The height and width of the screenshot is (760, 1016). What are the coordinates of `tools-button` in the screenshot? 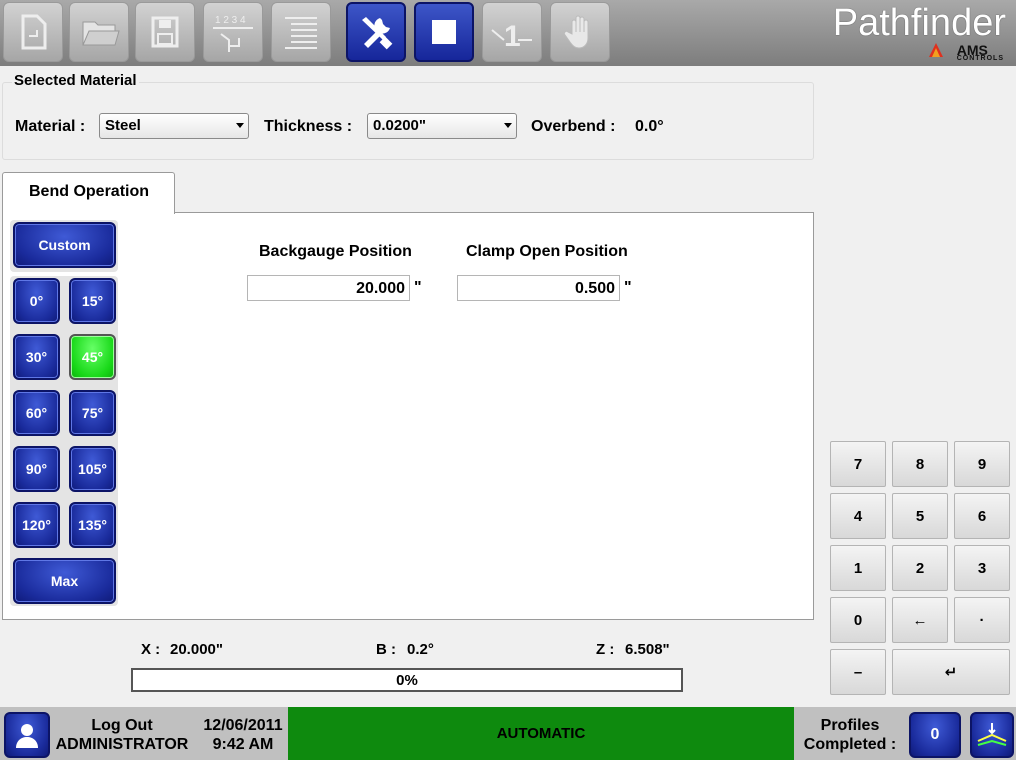 It's located at (376, 32).